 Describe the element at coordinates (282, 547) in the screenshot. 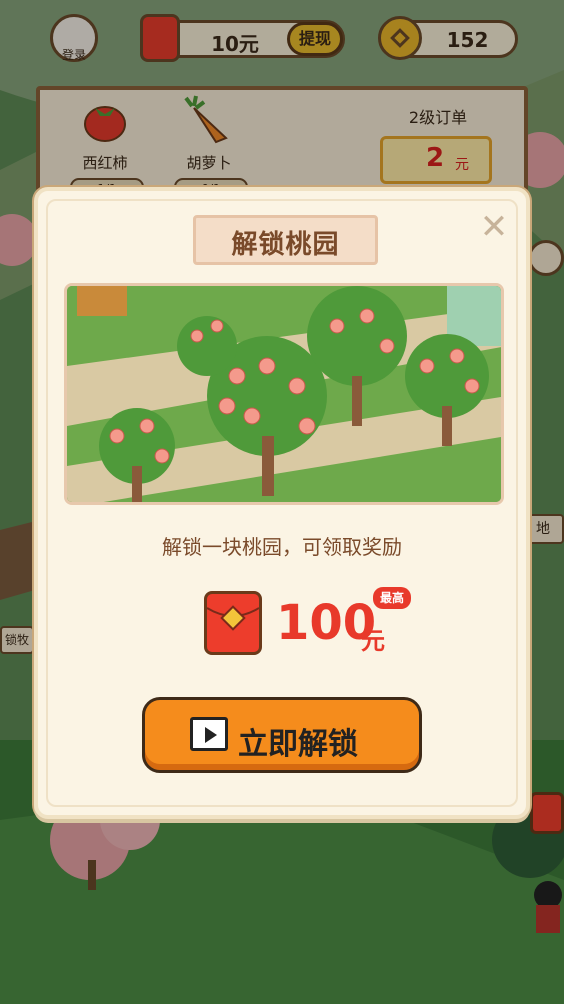

I see `unlock-description: 解锁一块桃园，可领取奖励` at that location.